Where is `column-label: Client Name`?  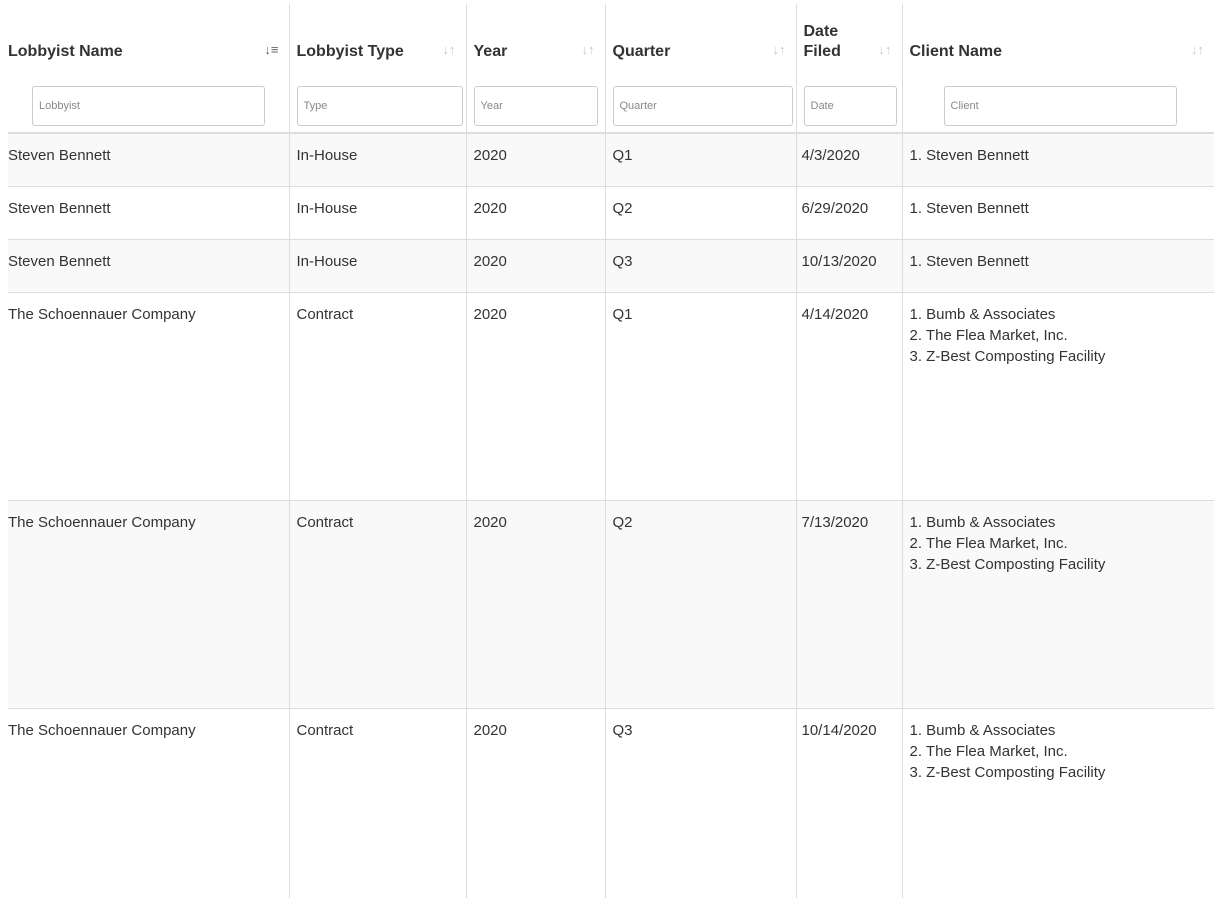 column-label: Client Name is located at coordinates (955, 51).